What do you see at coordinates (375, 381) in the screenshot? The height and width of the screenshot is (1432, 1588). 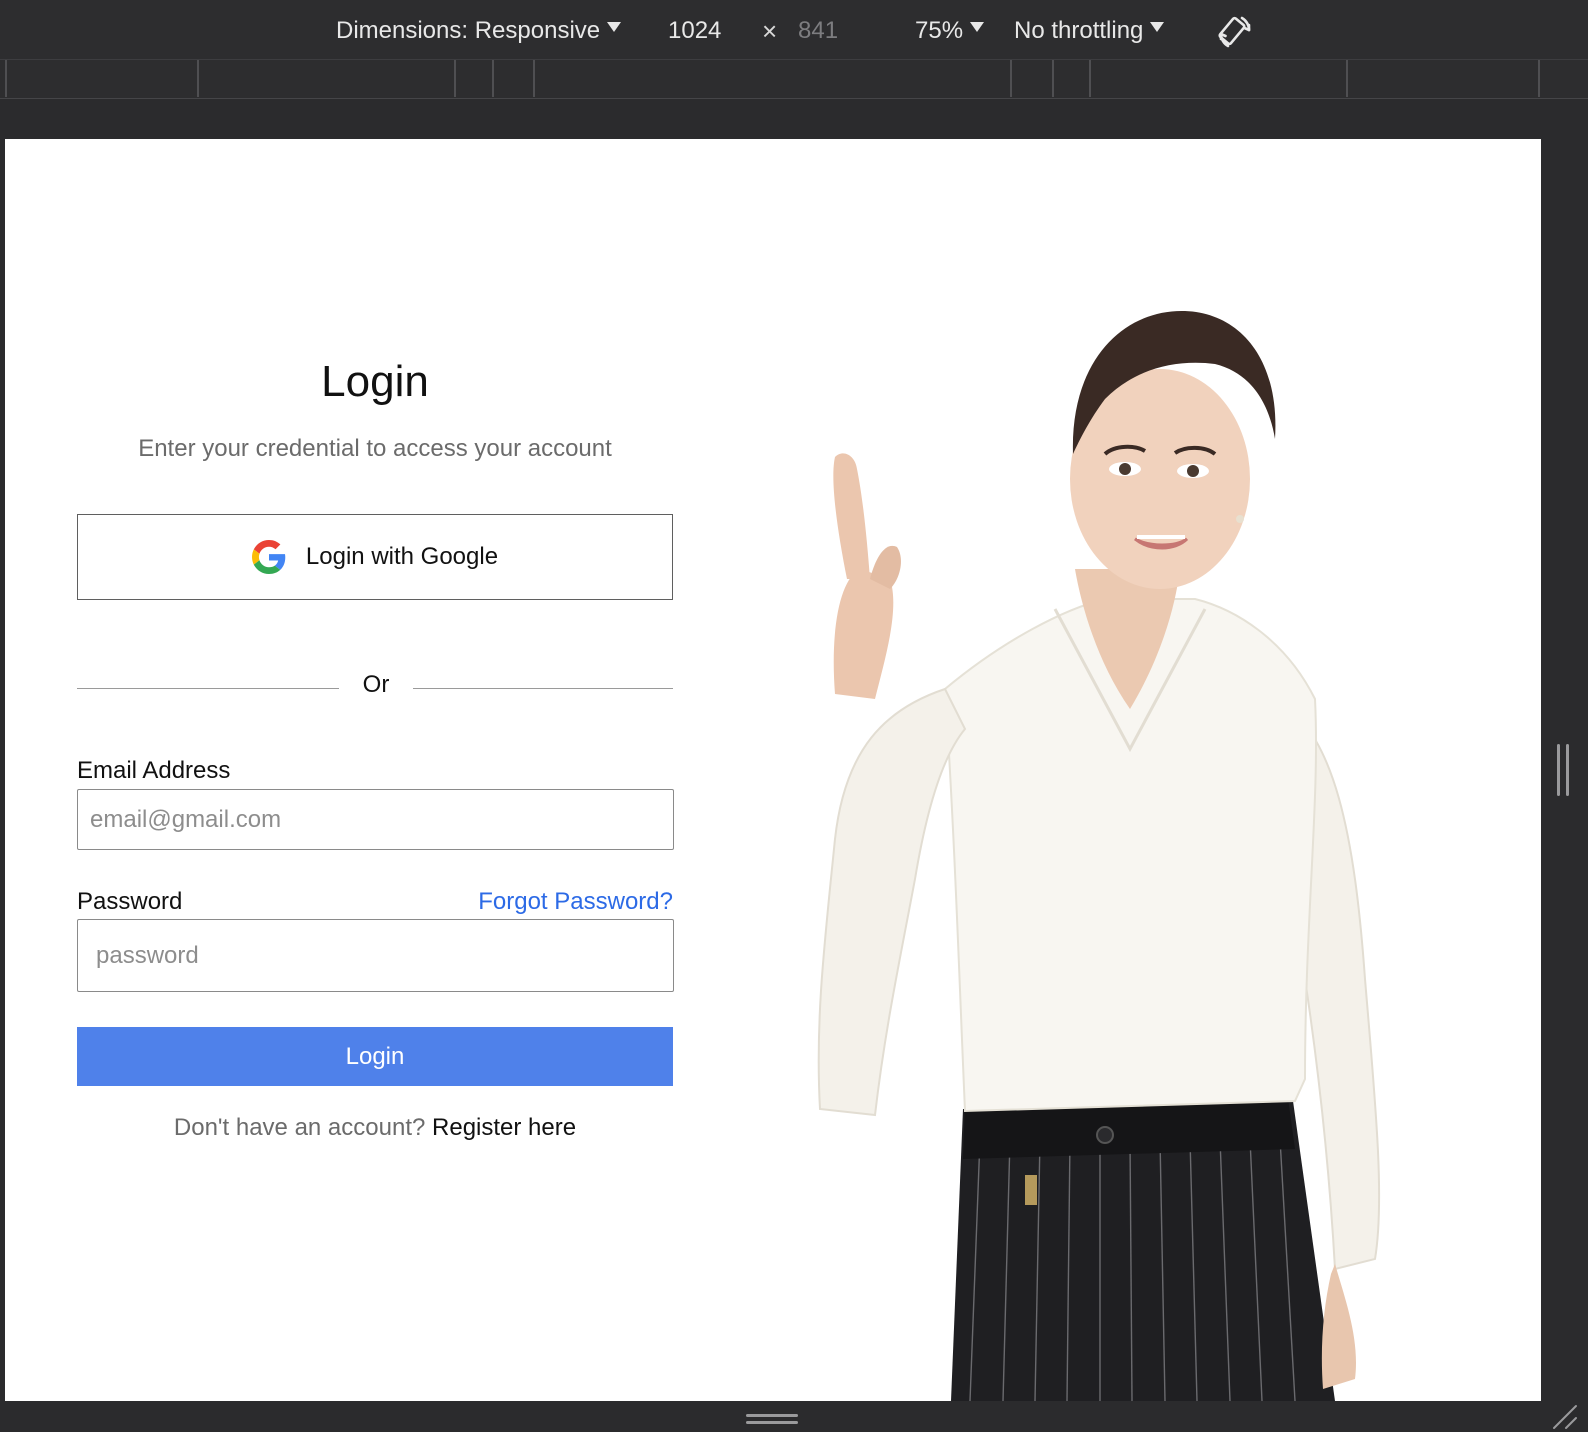 I see `page-title: Login` at bounding box center [375, 381].